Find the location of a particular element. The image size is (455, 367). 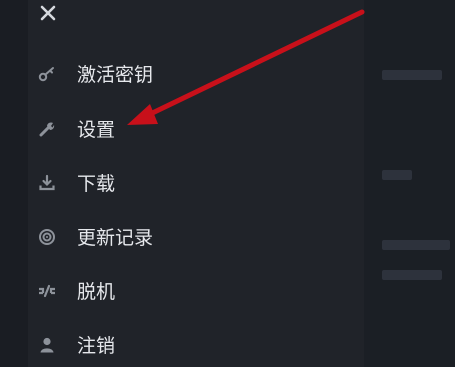

menu-item-label: 激活密钥 is located at coordinates (115, 75).